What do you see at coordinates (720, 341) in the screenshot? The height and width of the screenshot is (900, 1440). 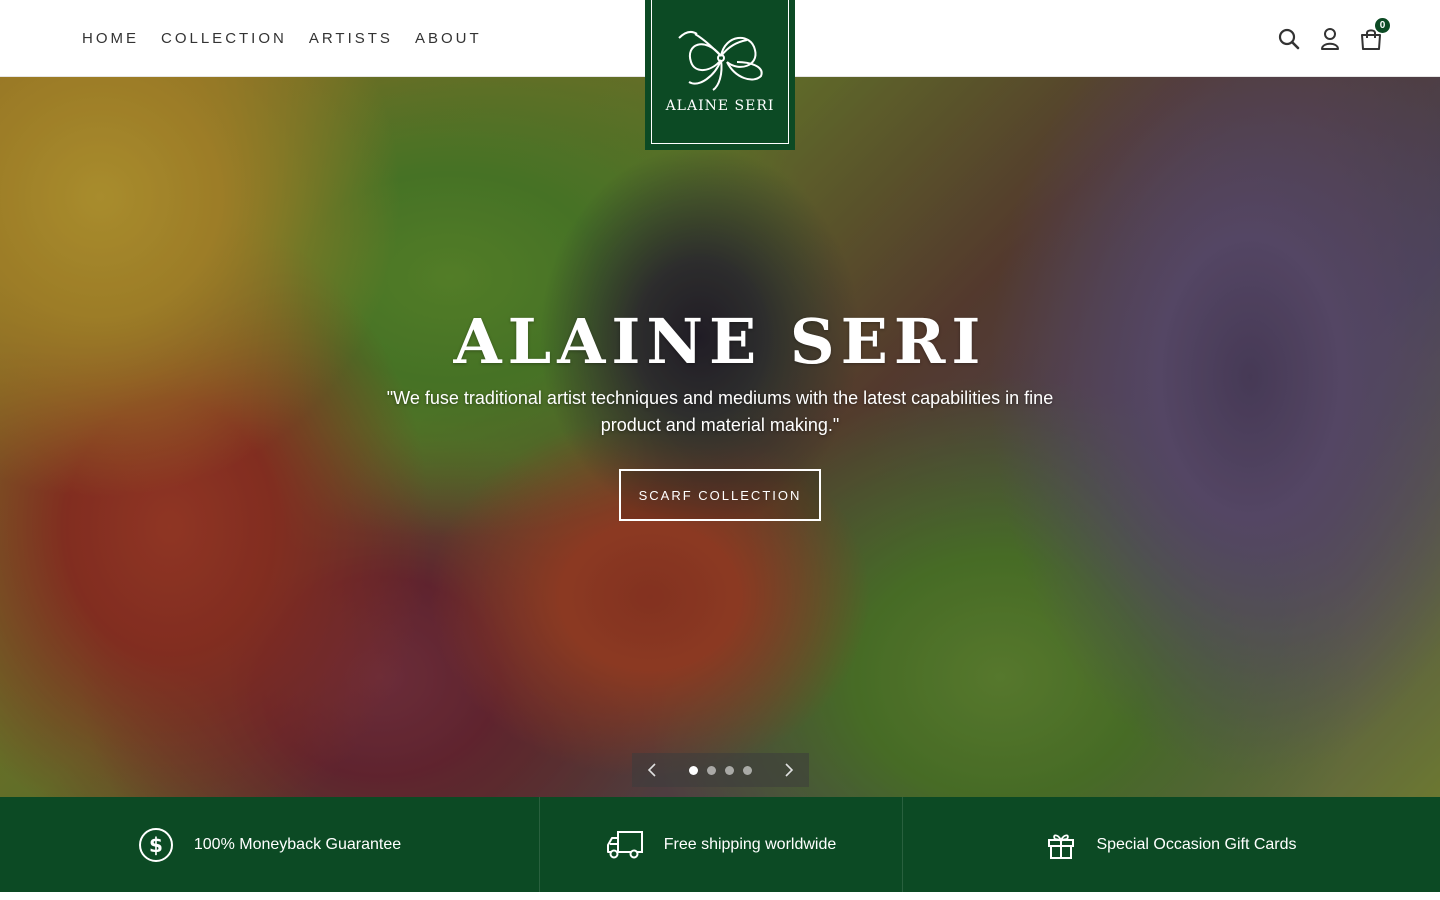 I see `hero-title: ALAINE SERI` at bounding box center [720, 341].